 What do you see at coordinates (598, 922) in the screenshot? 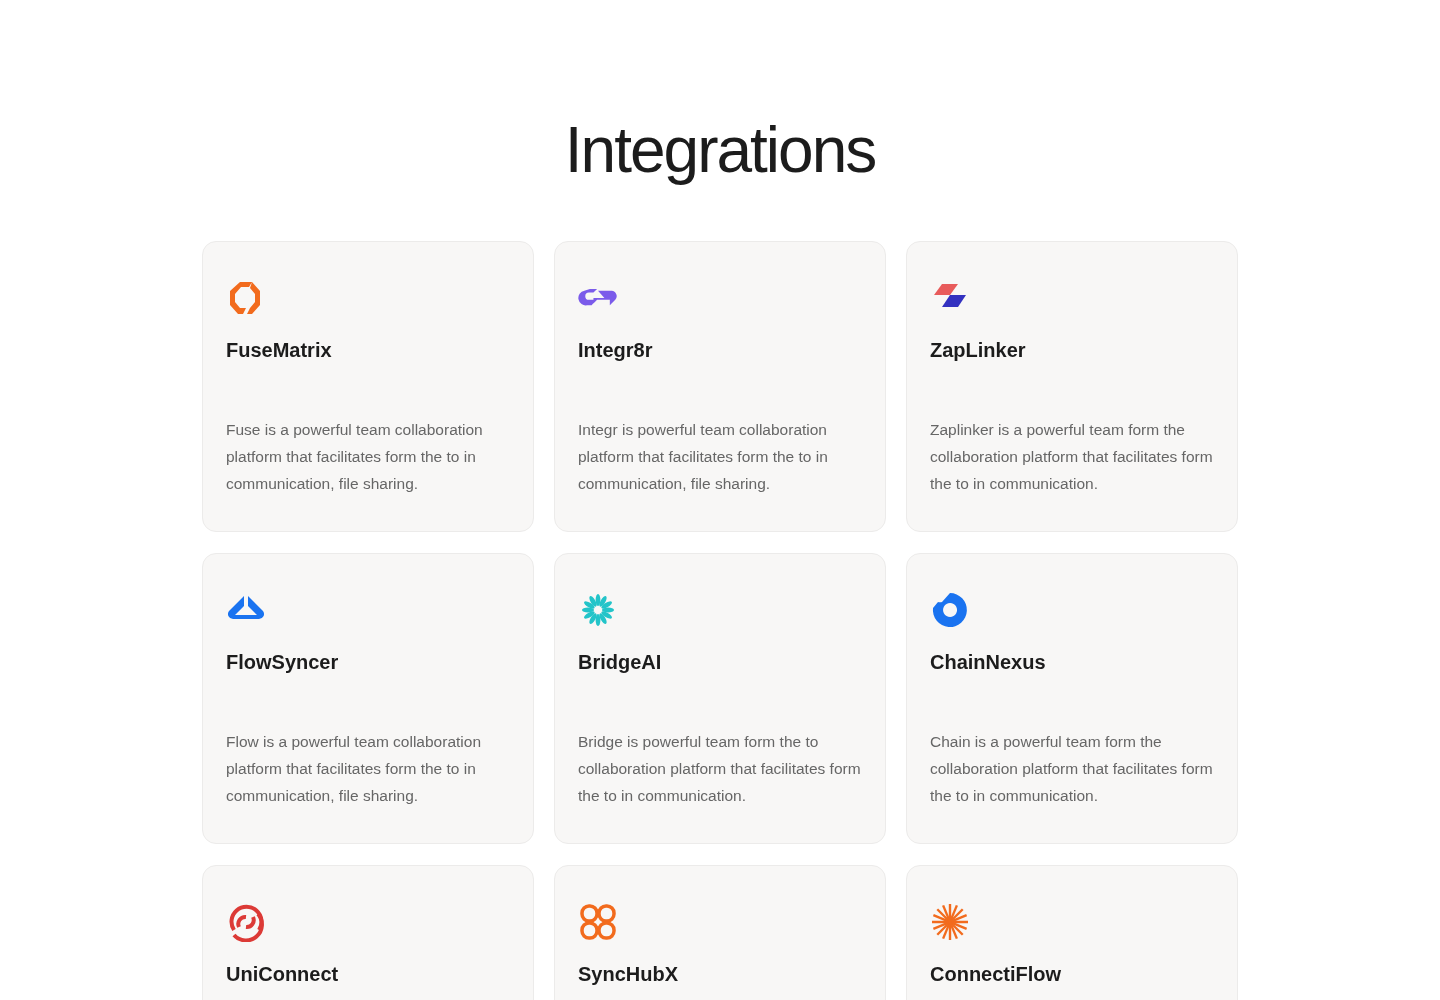
I see `clover-icon` at bounding box center [598, 922].